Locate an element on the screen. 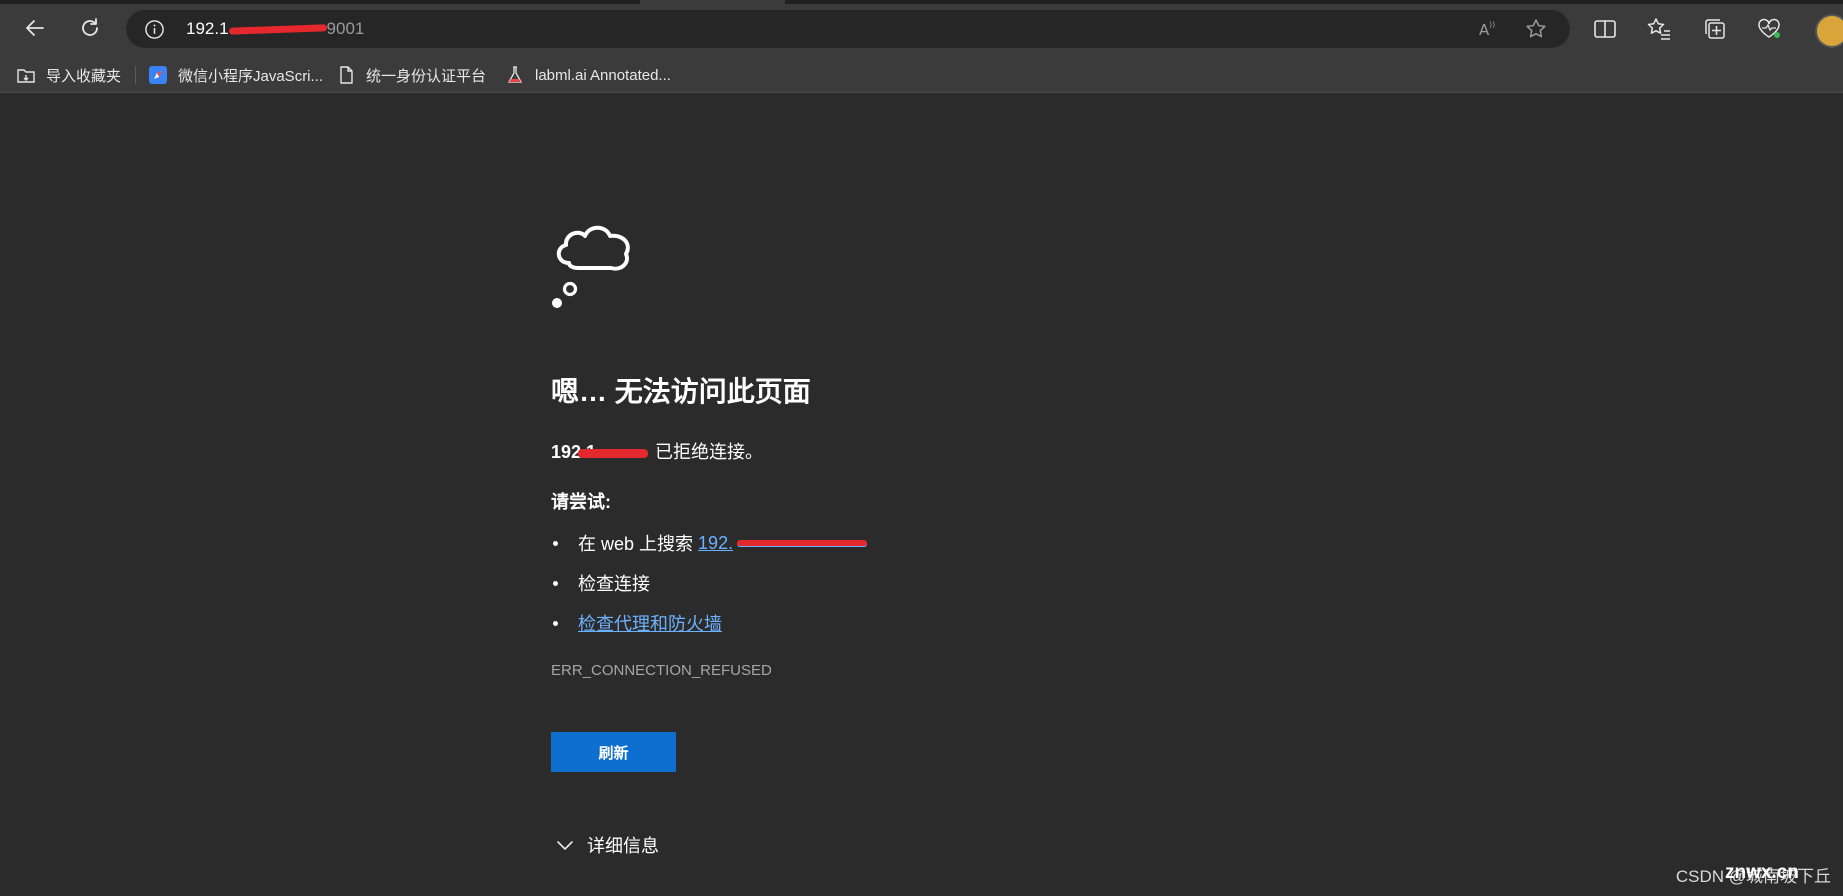  search-web-link: 192. is located at coordinates (715, 543).